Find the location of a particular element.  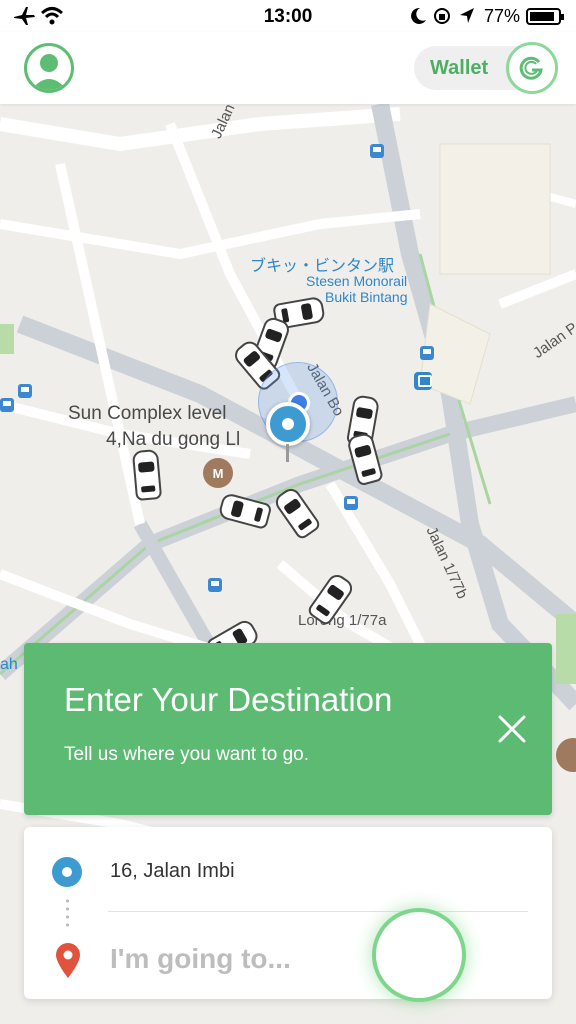

grab-g-icon is located at coordinates (532, 68).